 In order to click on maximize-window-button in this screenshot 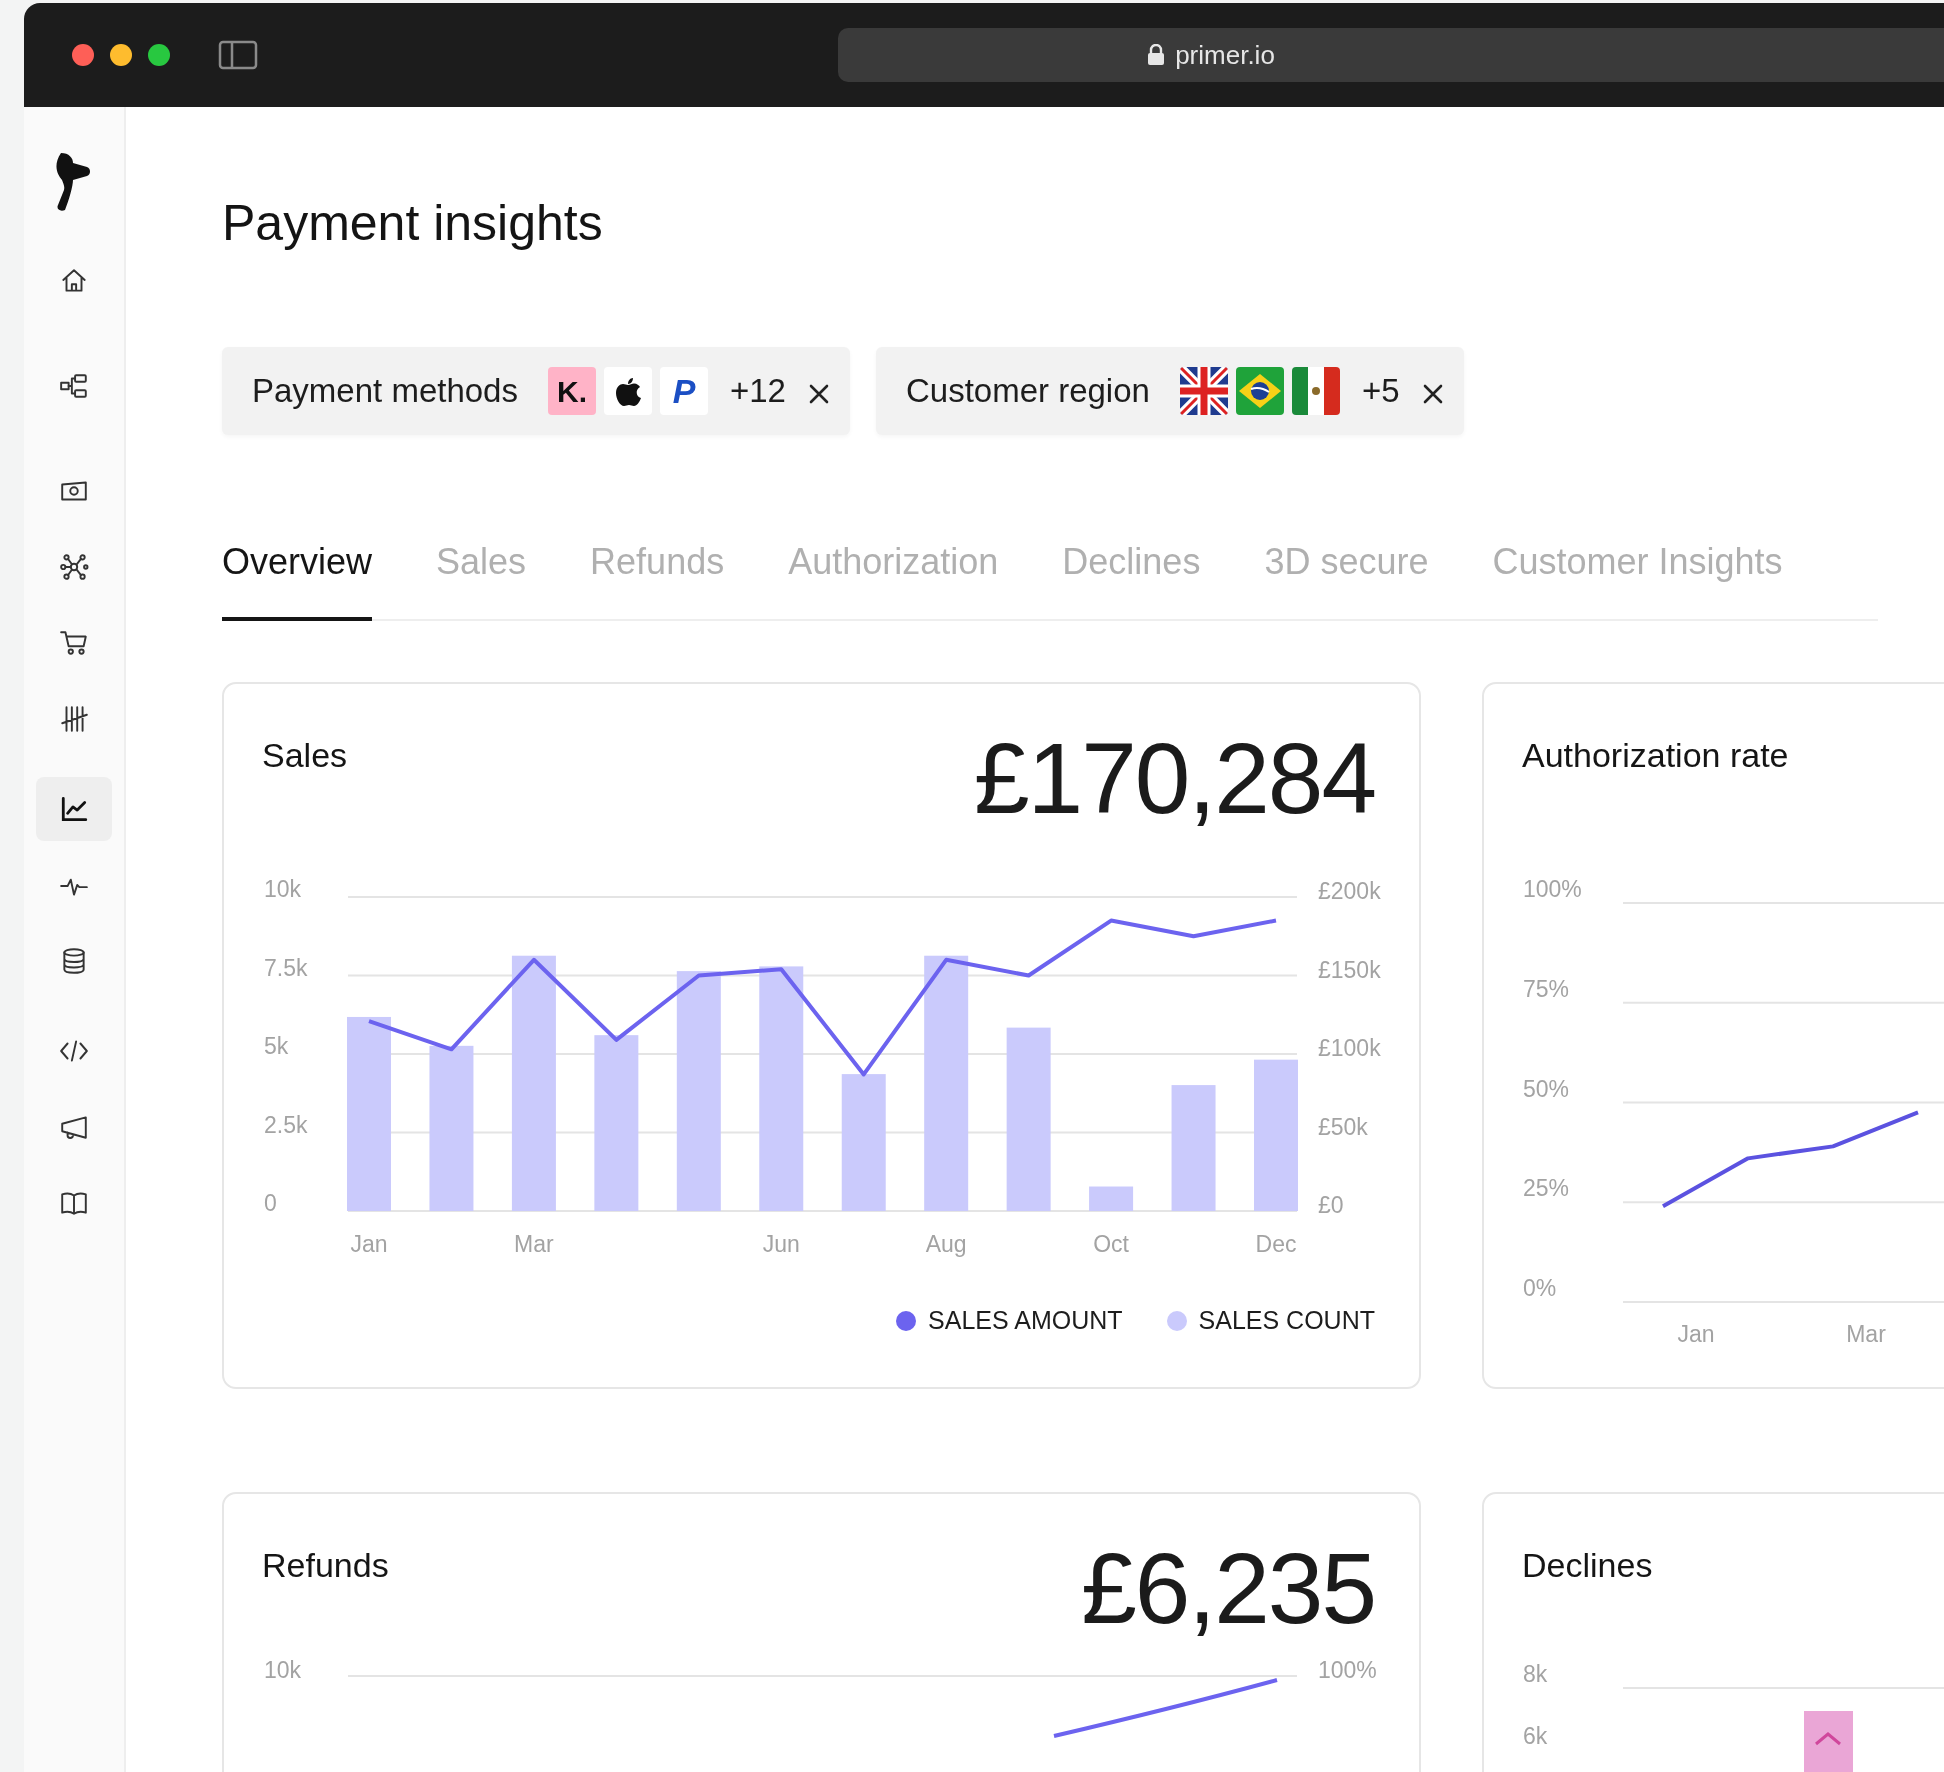, I will do `click(159, 55)`.